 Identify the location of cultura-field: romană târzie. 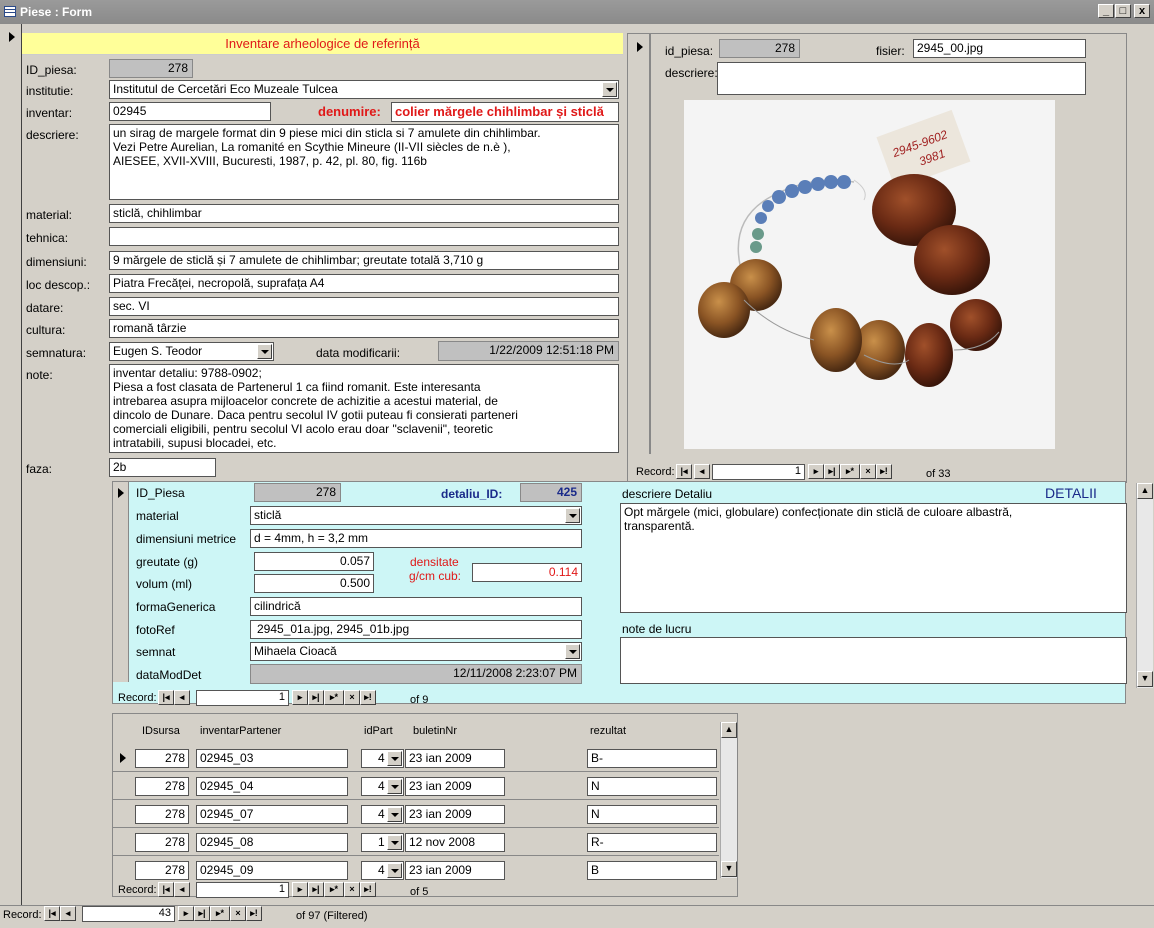
(364, 328).